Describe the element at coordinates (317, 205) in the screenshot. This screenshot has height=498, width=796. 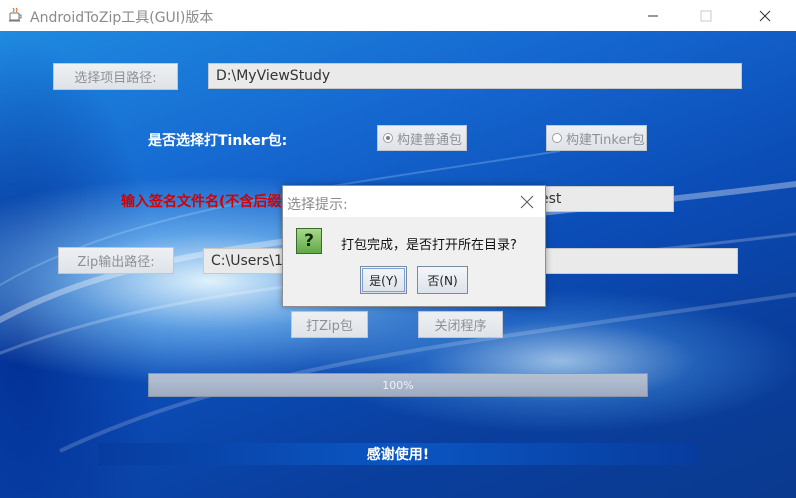
I see `dialog-title: 选择提示:` at that location.